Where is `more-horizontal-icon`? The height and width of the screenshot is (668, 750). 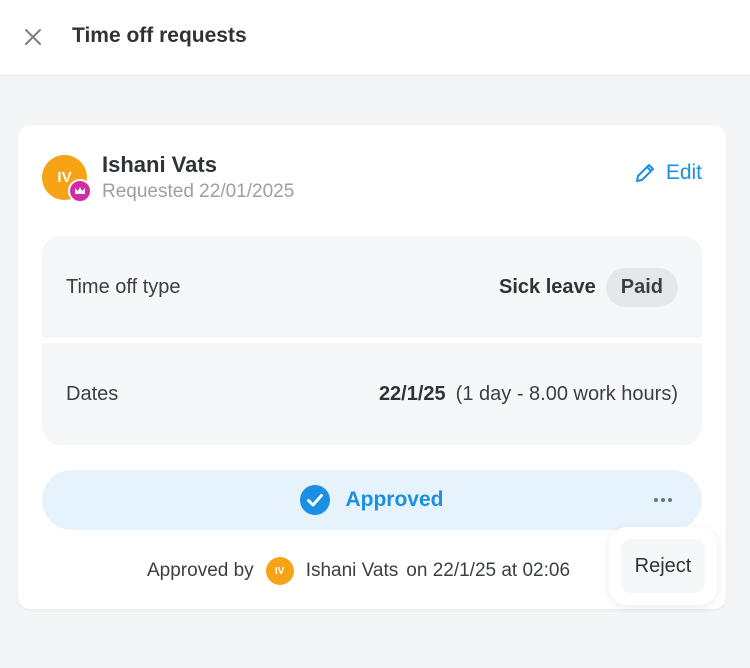 more-horizontal-icon is located at coordinates (656, 500).